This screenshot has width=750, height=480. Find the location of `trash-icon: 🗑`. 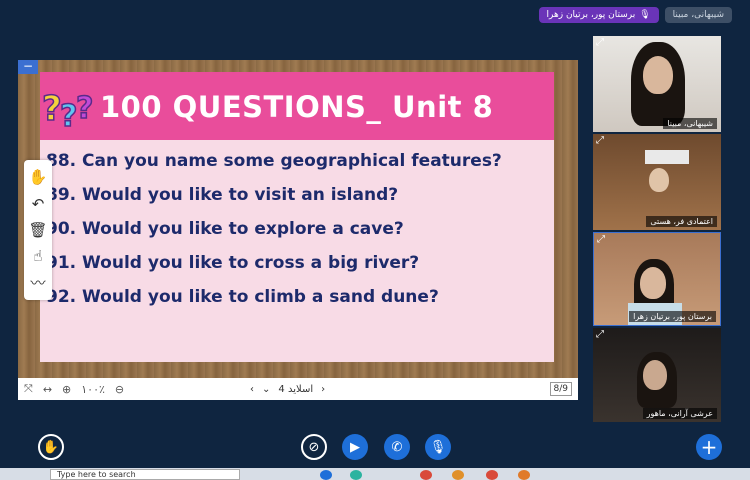

trash-icon: 🗑 is located at coordinates (37, 230).